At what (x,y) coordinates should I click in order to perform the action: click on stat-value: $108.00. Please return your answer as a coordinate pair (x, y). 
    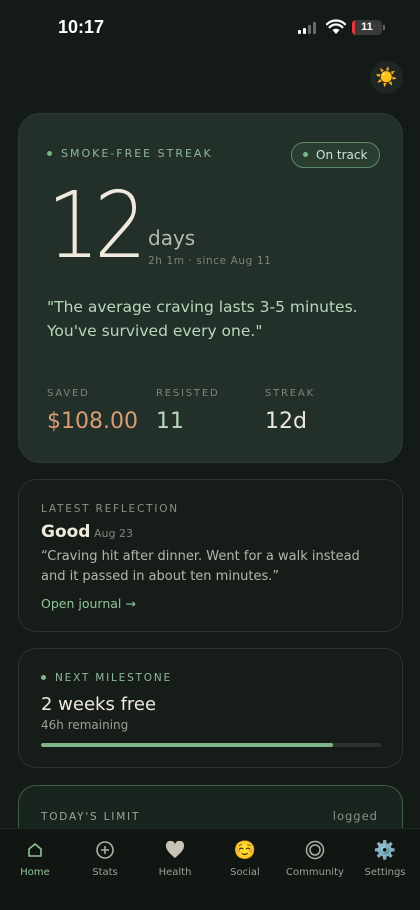
    Looking at the image, I should click on (92, 421).